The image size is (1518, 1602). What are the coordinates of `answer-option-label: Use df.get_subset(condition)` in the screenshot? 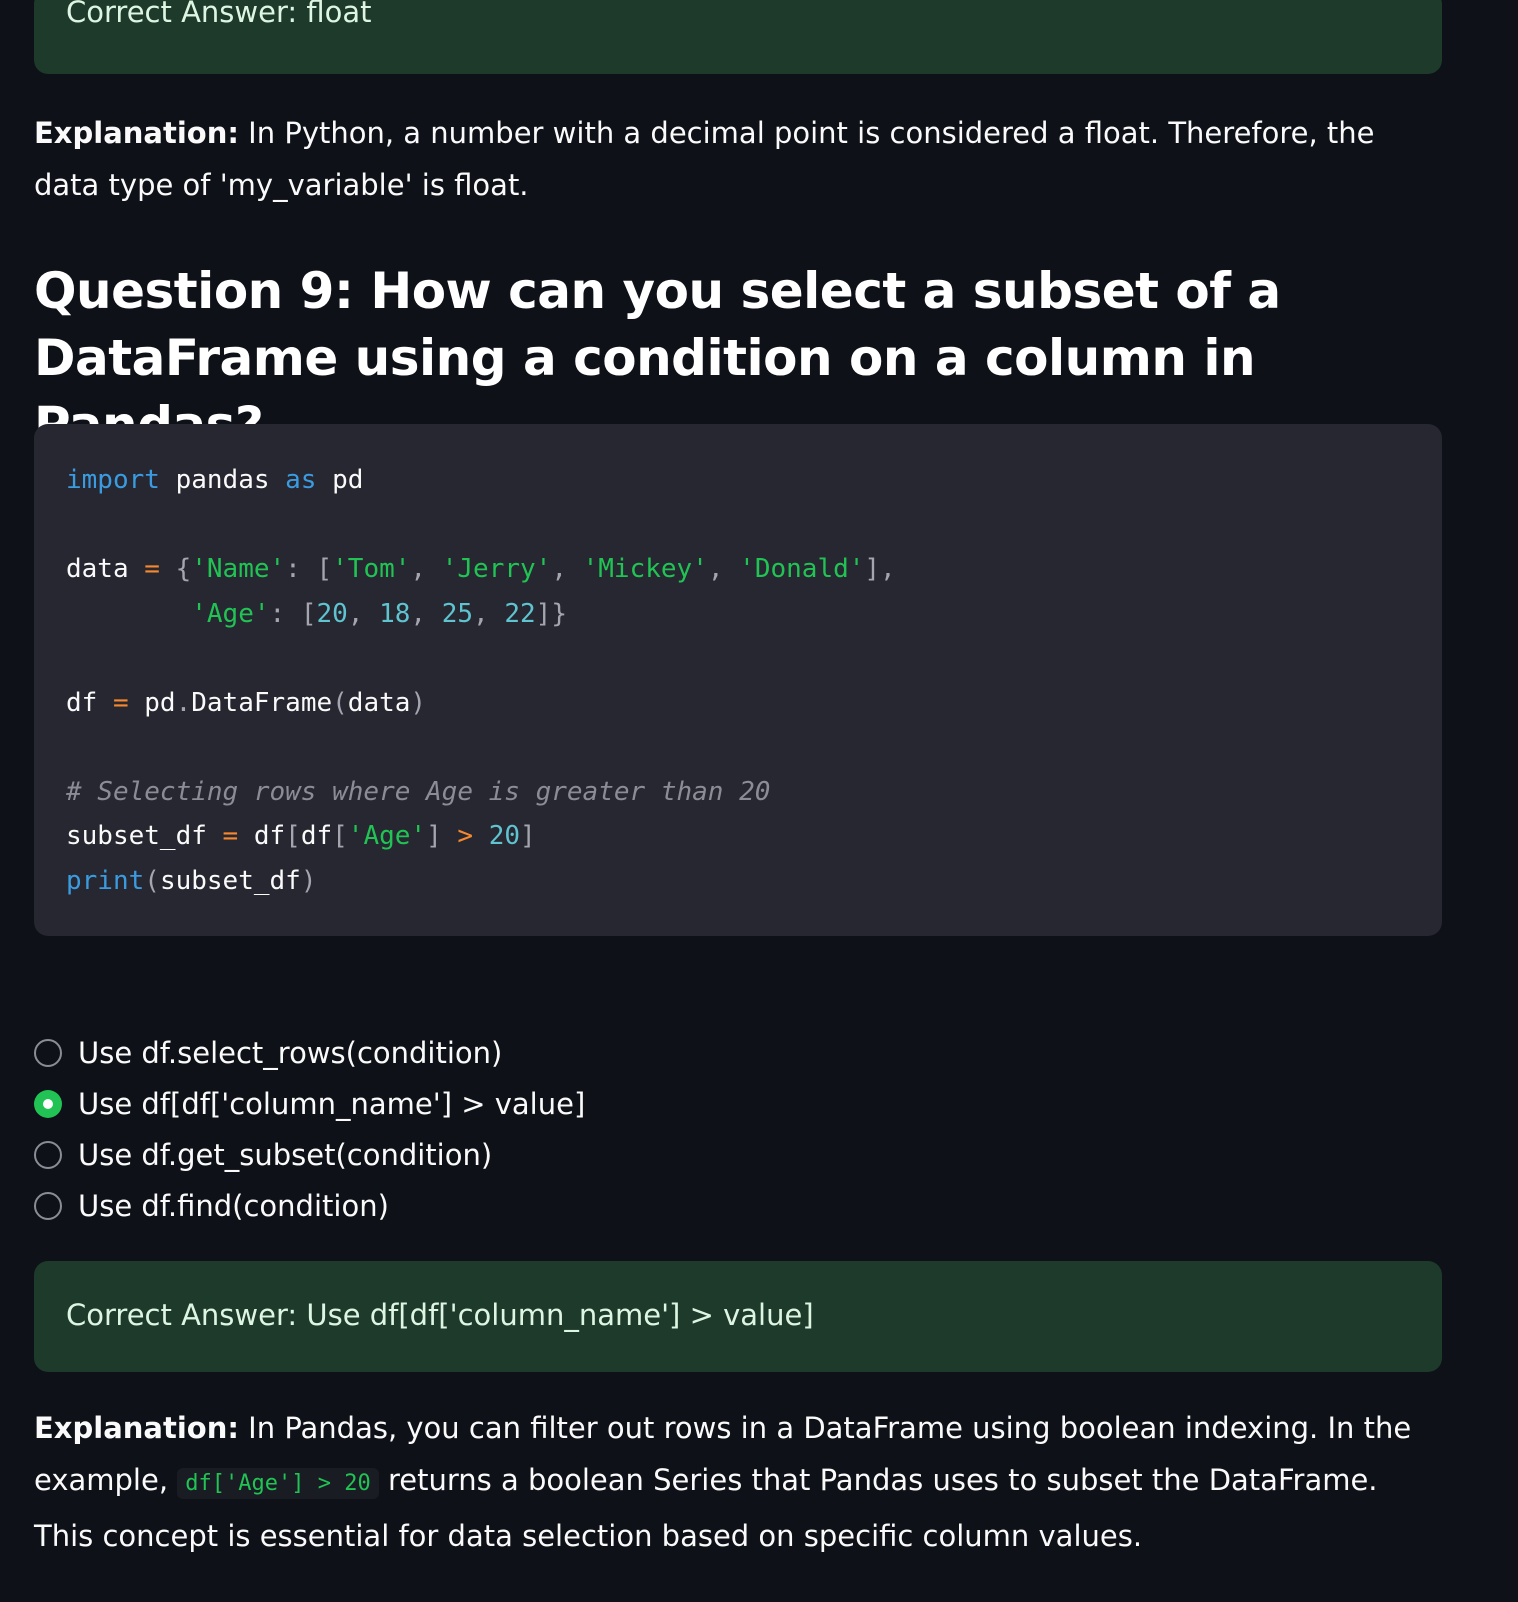 It's located at (285, 1154).